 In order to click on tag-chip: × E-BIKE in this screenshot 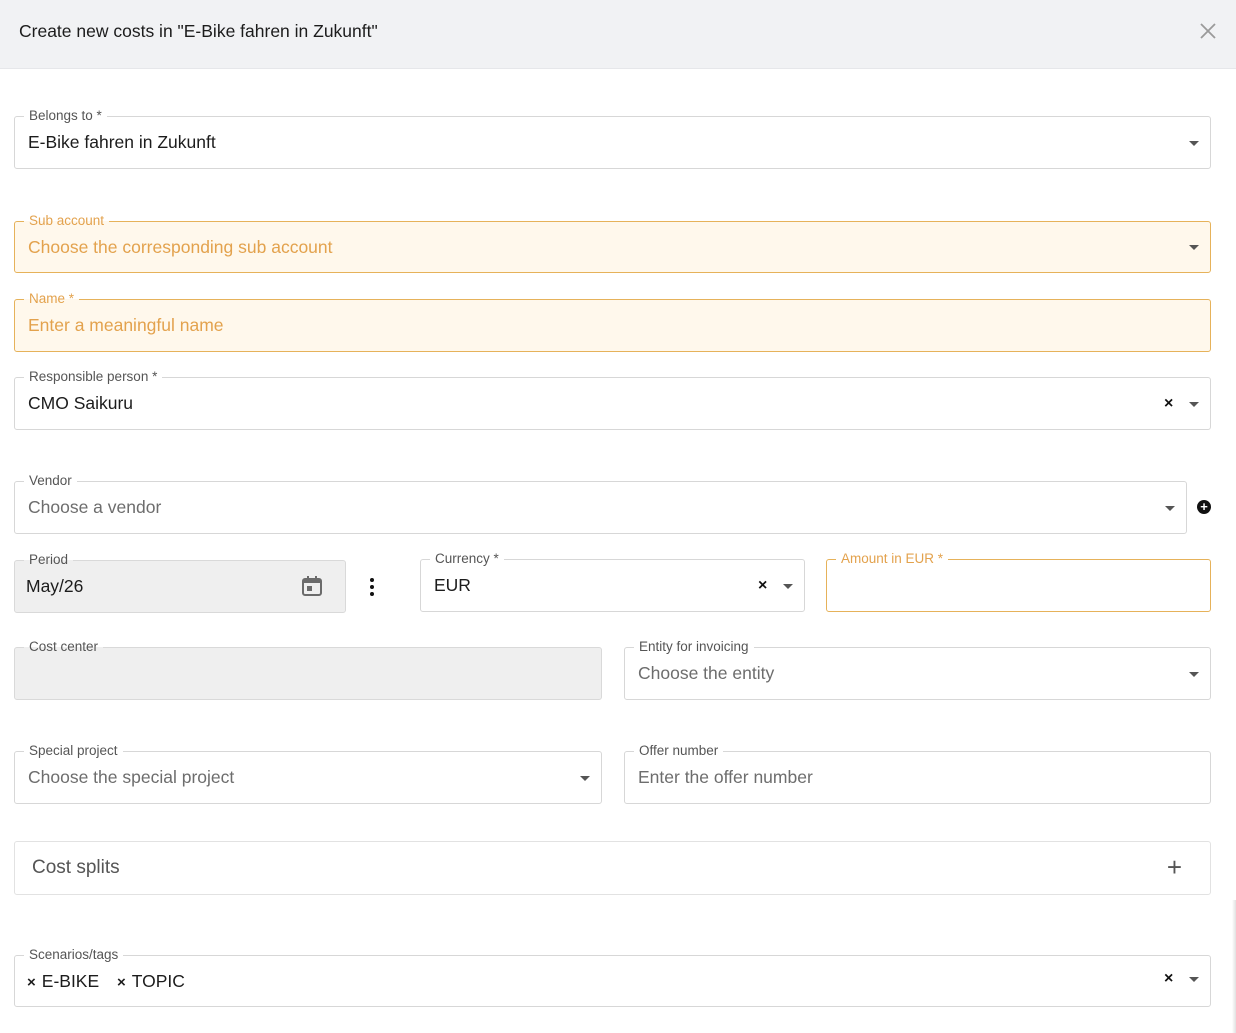, I will do `click(63, 981)`.